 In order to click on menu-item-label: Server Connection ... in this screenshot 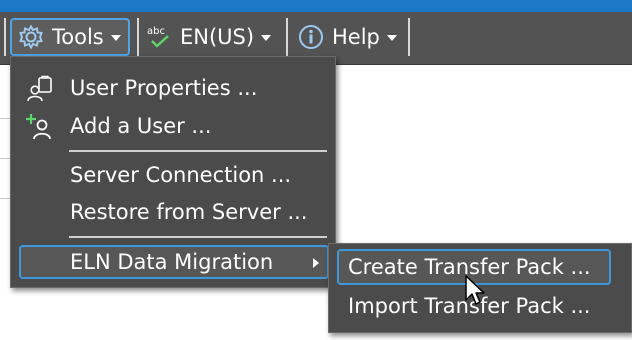, I will do `click(181, 175)`.